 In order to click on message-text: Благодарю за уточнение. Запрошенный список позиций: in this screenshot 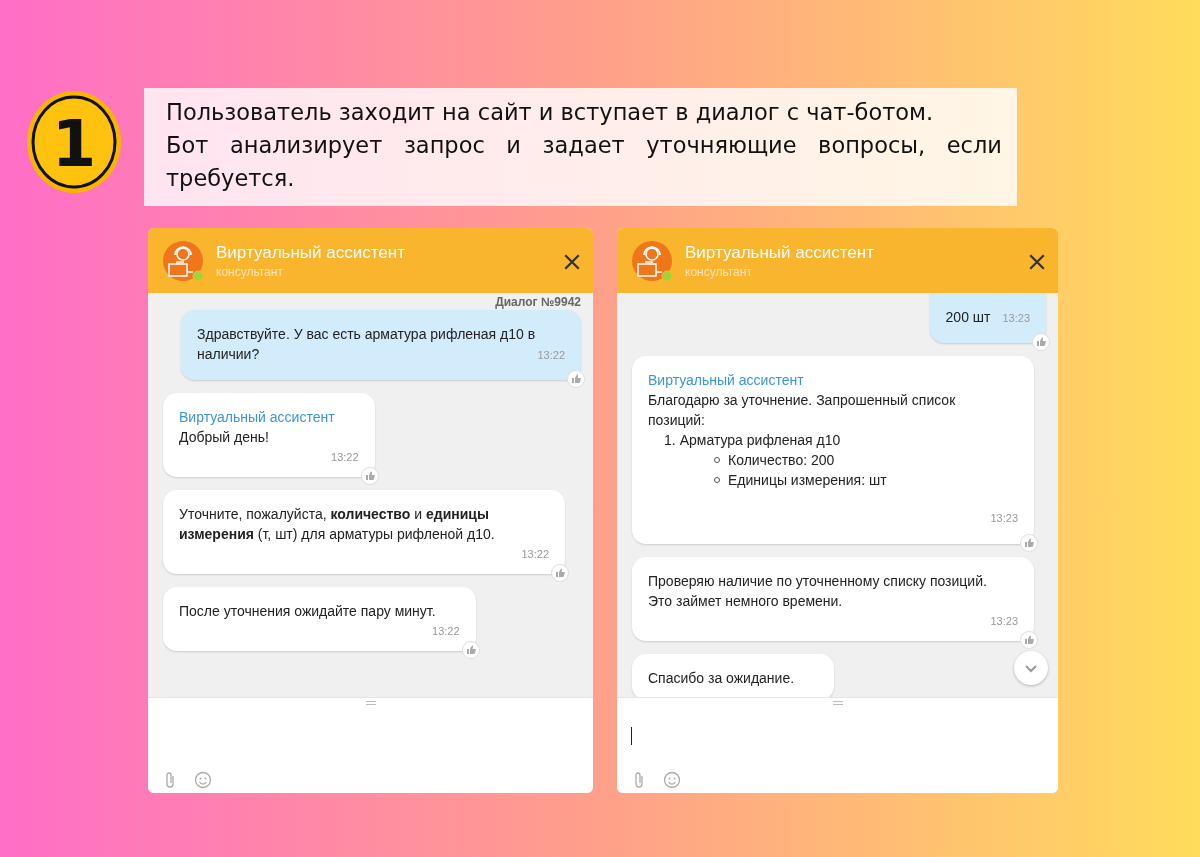, I will do `click(802, 410)`.